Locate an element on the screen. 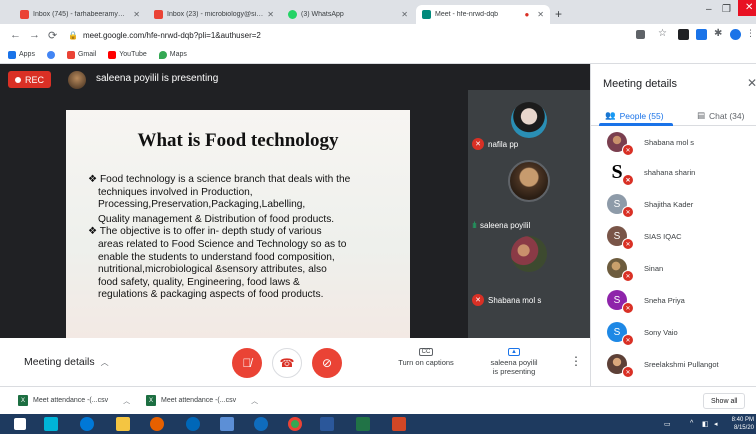 Image resolution: width=756 pixels, height=434 pixels. close-icon: ✕ is located at coordinates (751, 83).